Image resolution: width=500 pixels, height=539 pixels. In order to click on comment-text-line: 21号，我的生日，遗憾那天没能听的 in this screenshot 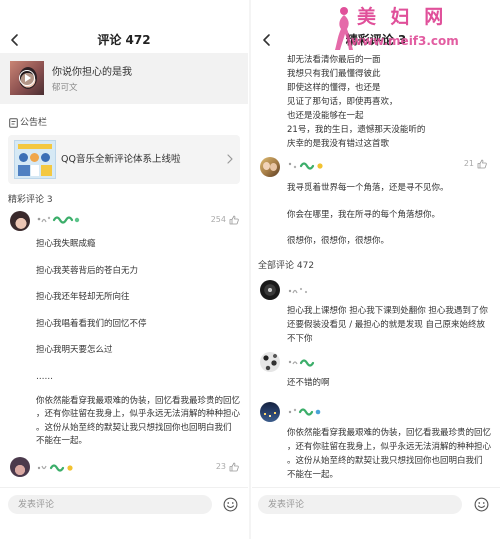, I will do `click(356, 130)`.